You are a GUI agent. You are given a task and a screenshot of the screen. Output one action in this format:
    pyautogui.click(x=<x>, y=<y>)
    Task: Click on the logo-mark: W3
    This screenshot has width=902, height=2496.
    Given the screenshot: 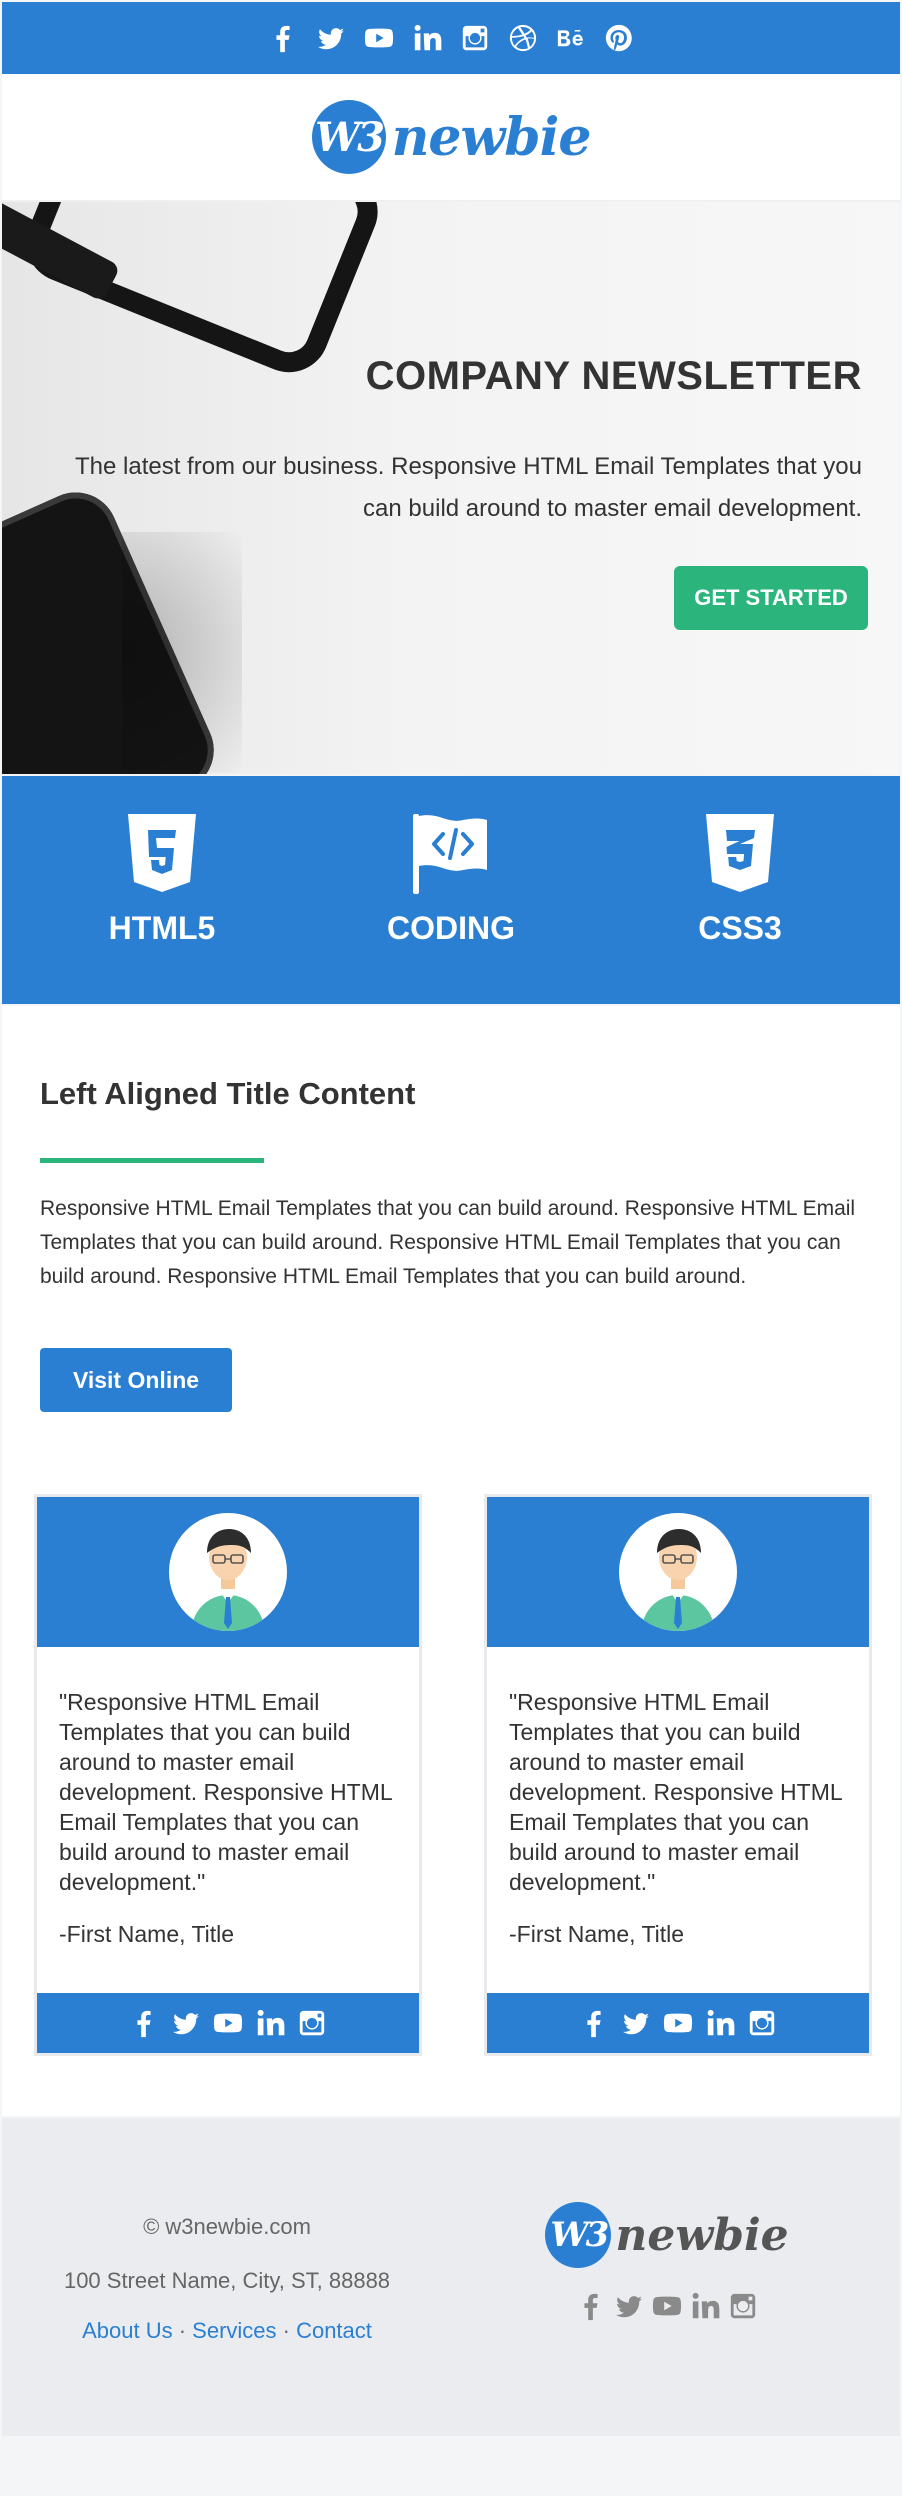 What is the action you would take?
    pyautogui.click(x=348, y=137)
    